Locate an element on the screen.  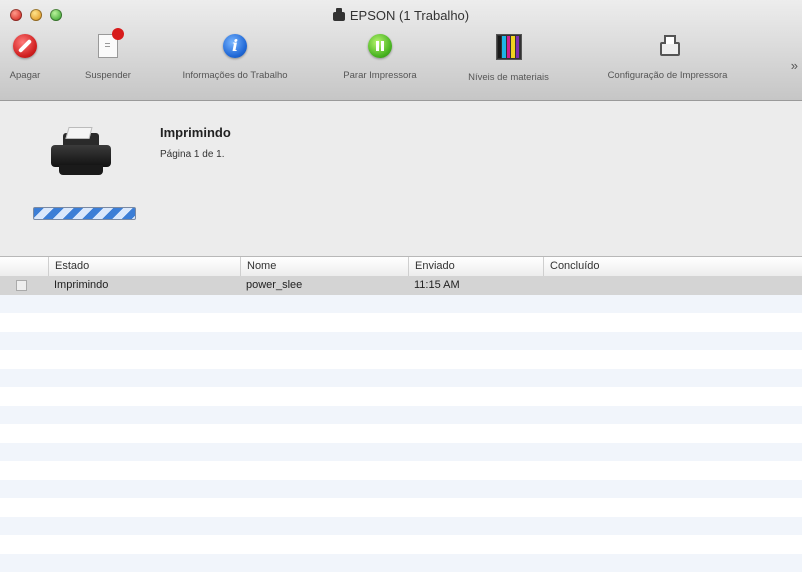
column-header-enviado: Enviado is located at coordinates (476, 266).